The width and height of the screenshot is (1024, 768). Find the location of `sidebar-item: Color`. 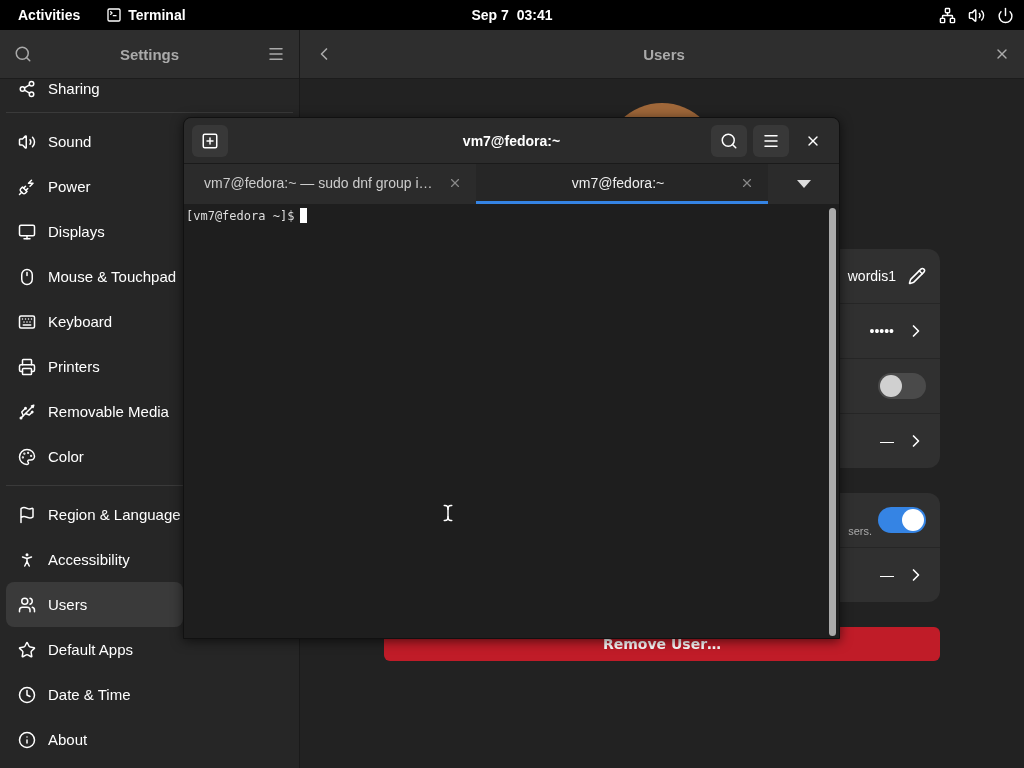

sidebar-item: Color is located at coordinates (94, 456).